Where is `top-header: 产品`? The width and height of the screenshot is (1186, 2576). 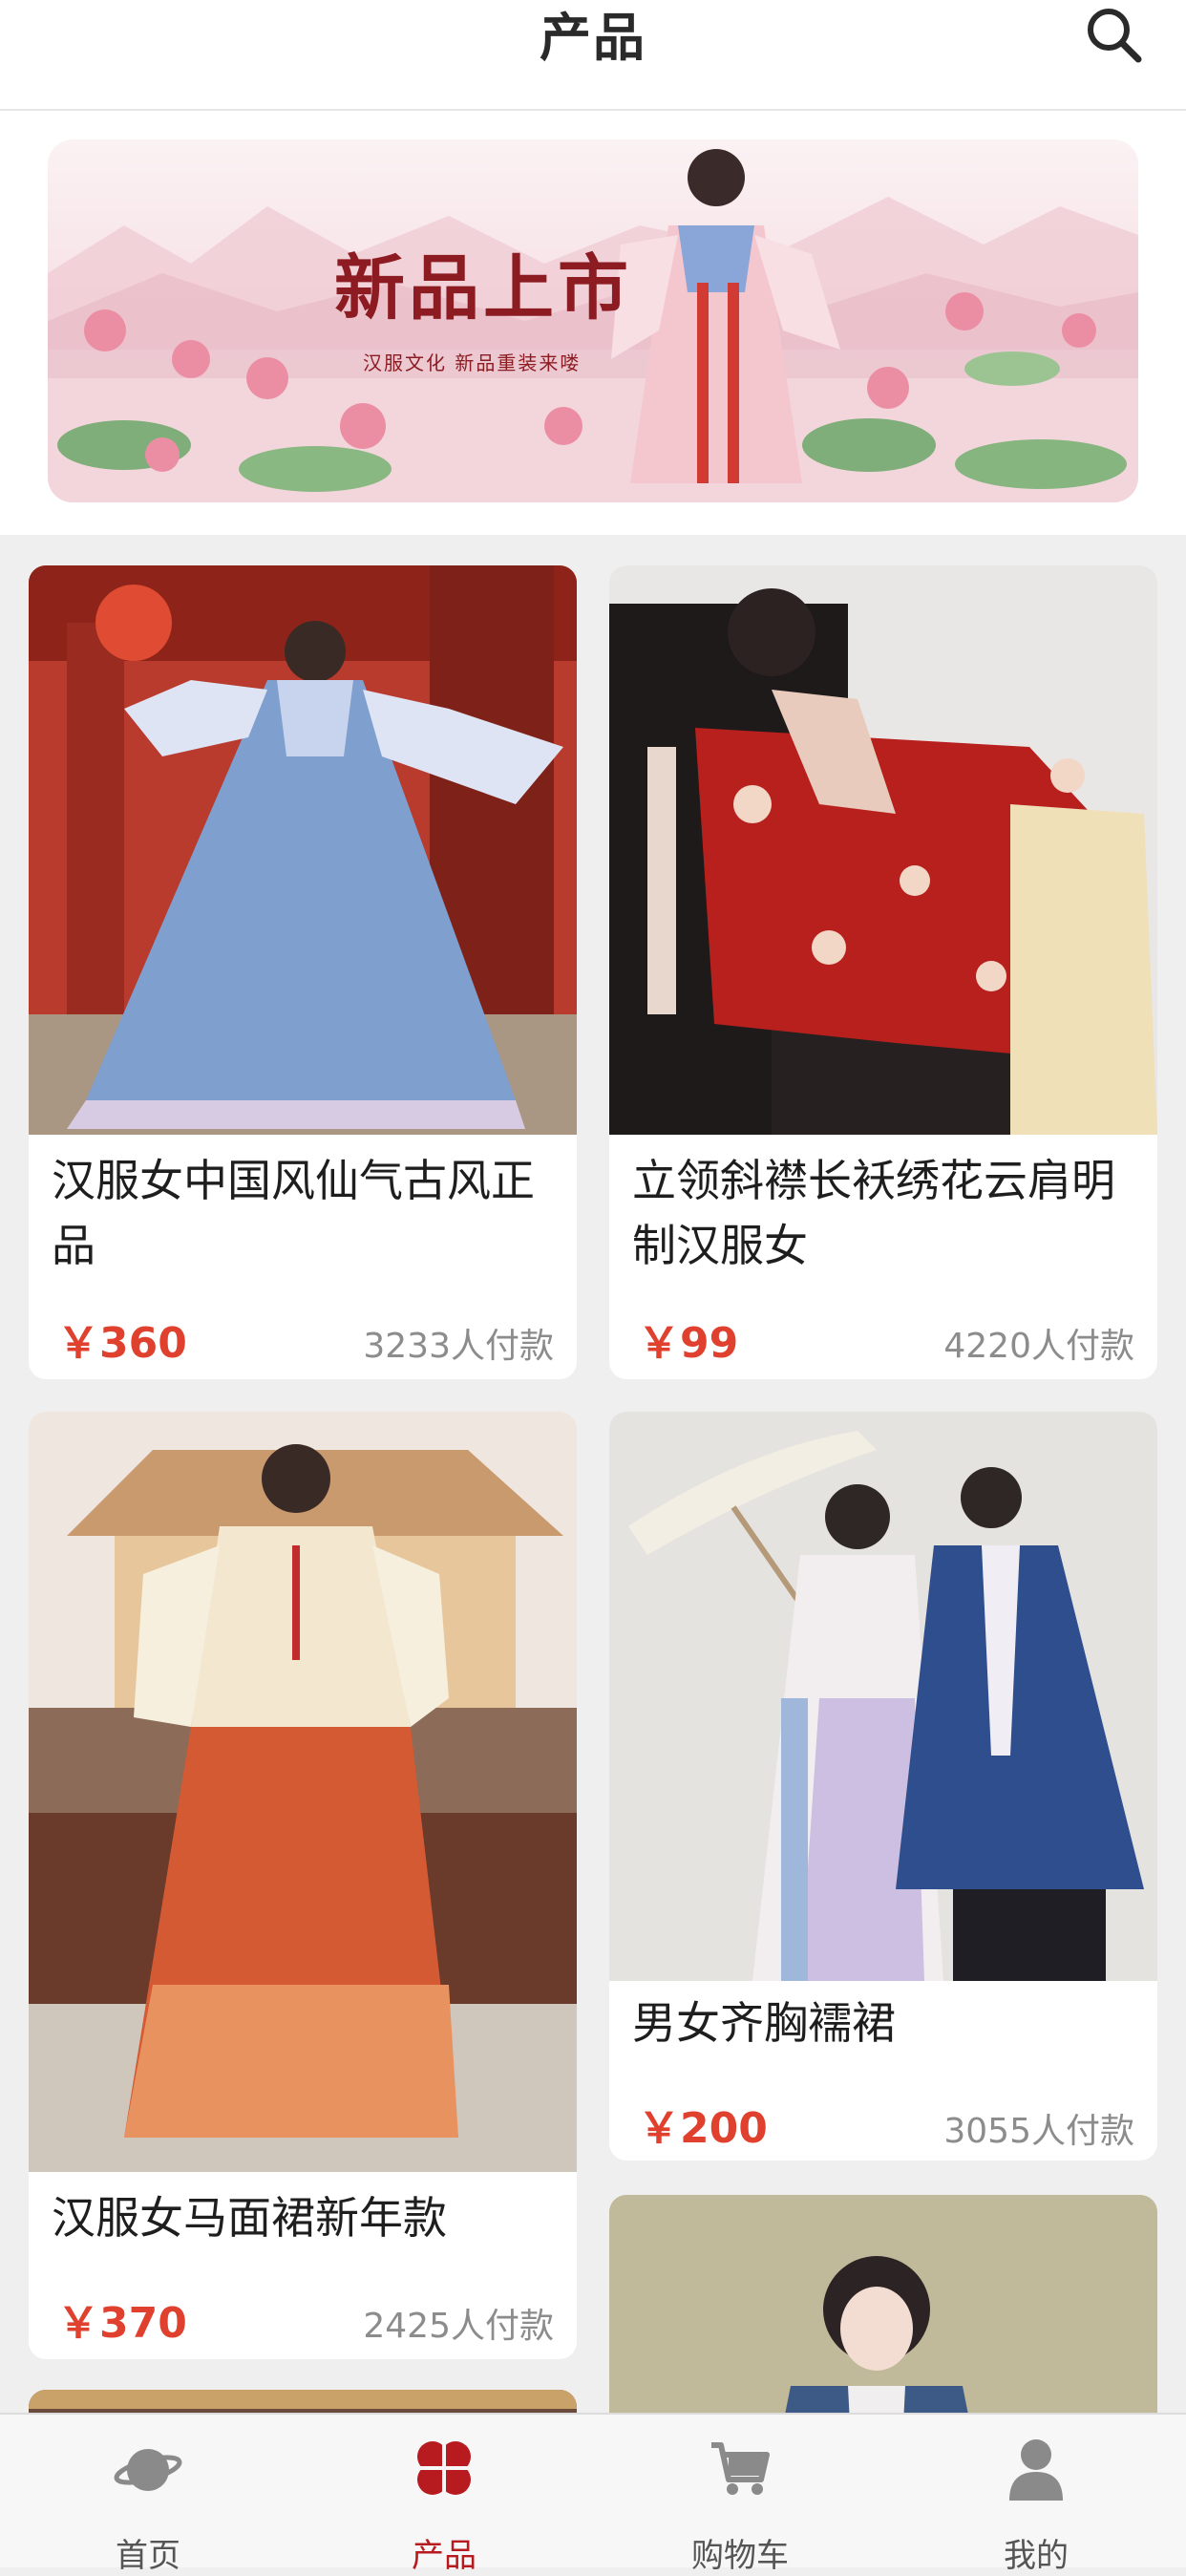
top-header: 产品 is located at coordinates (593, 55).